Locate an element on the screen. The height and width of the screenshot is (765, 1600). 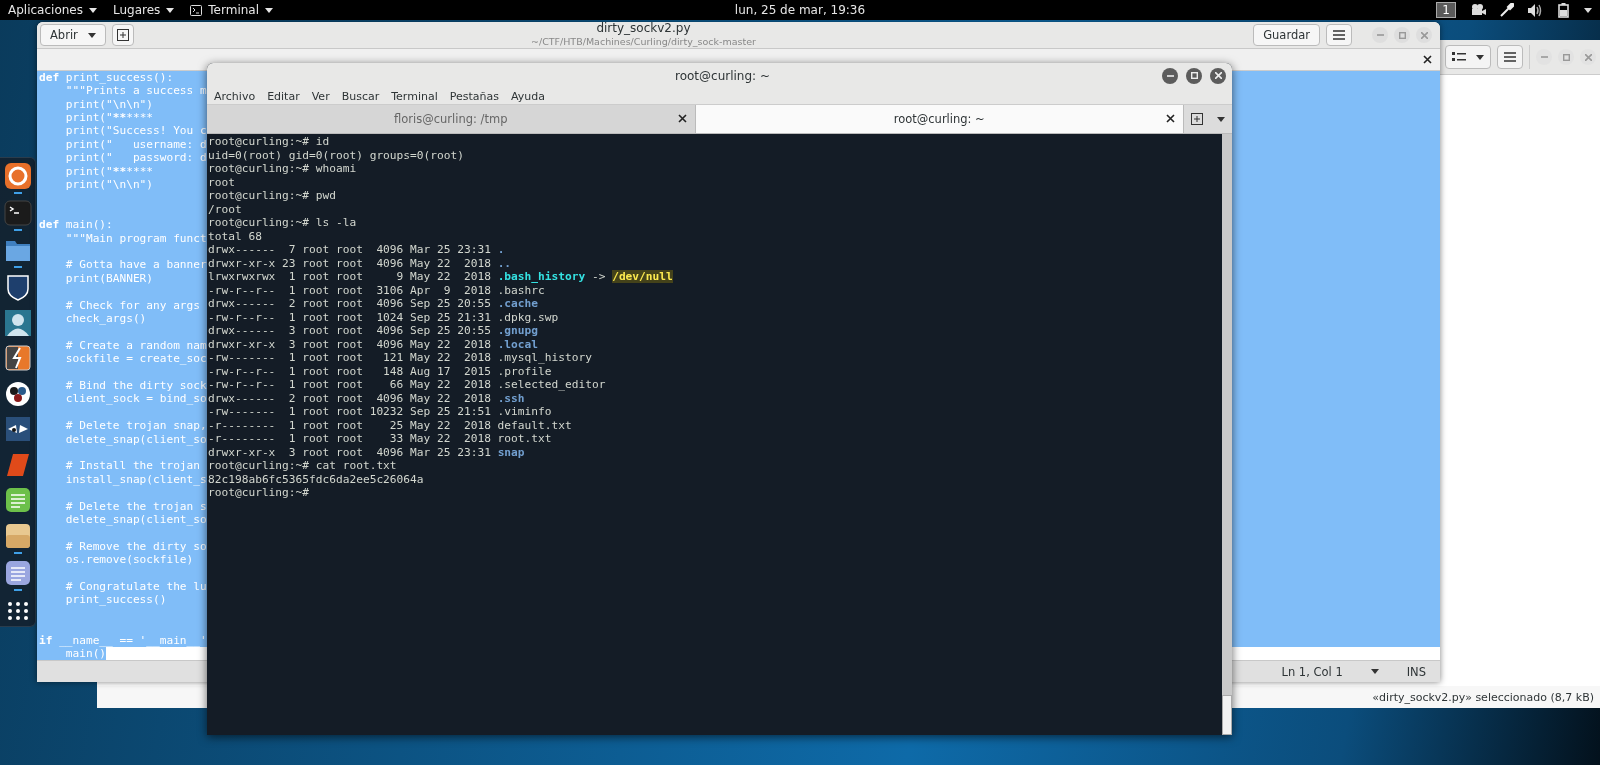
box-icon is located at coordinates (17, 535).